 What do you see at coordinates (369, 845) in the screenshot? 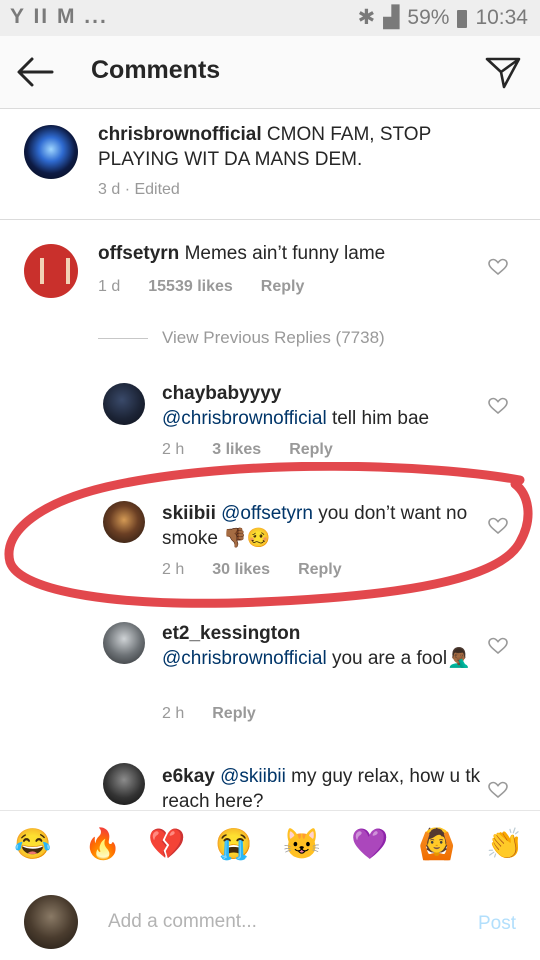
I see `emoji-purple-heart-button: 💜` at bounding box center [369, 845].